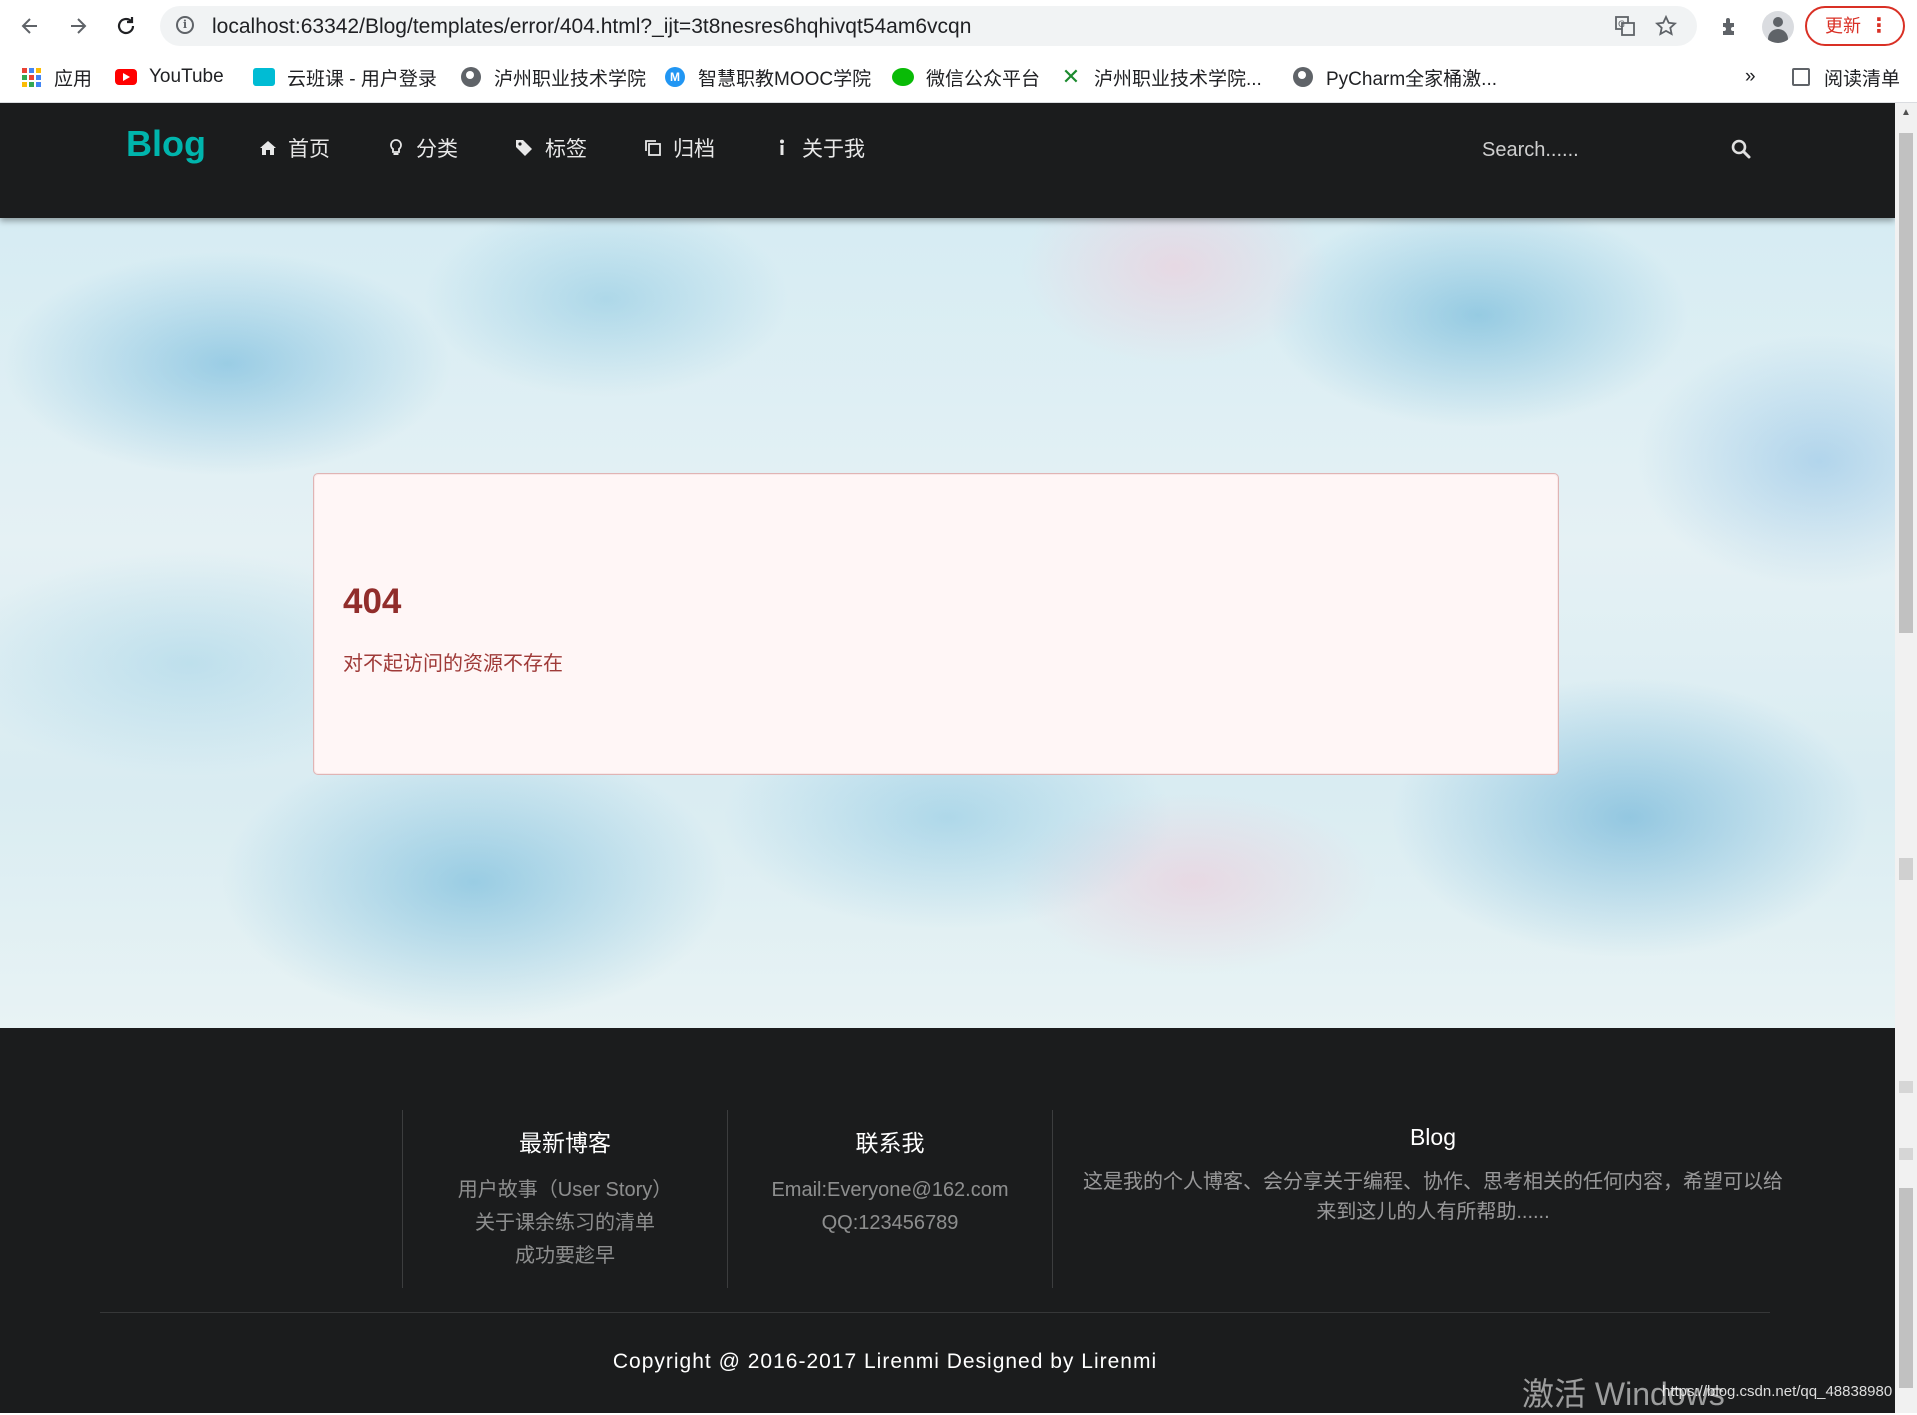 Image resolution: width=1917 pixels, height=1415 pixels. What do you see at coordinates (1879, 26) in the screenshot?
I see `menu-dots-icon: ⋮` at bounding box center [1879, 26].